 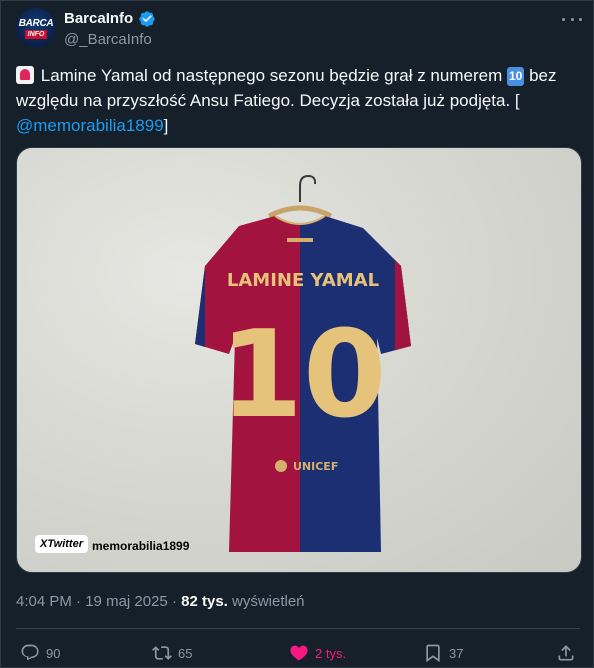 I want to click on reply-button: 90, so click(x=40, y=653).